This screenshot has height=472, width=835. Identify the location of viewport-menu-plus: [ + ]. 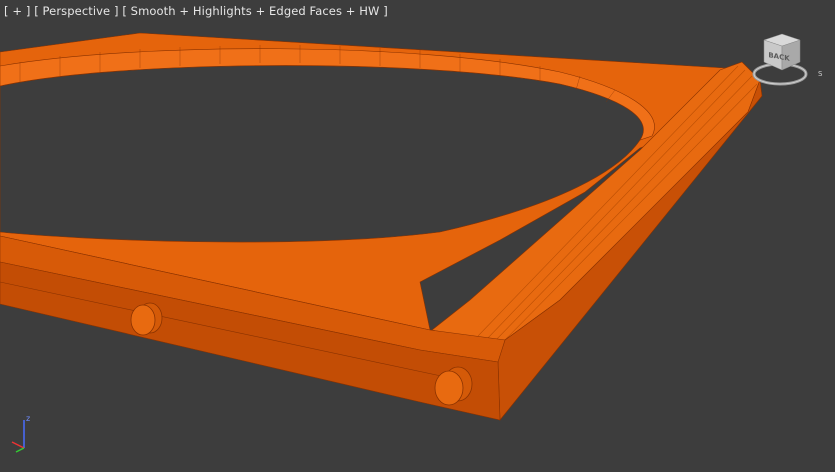
(17, 11).